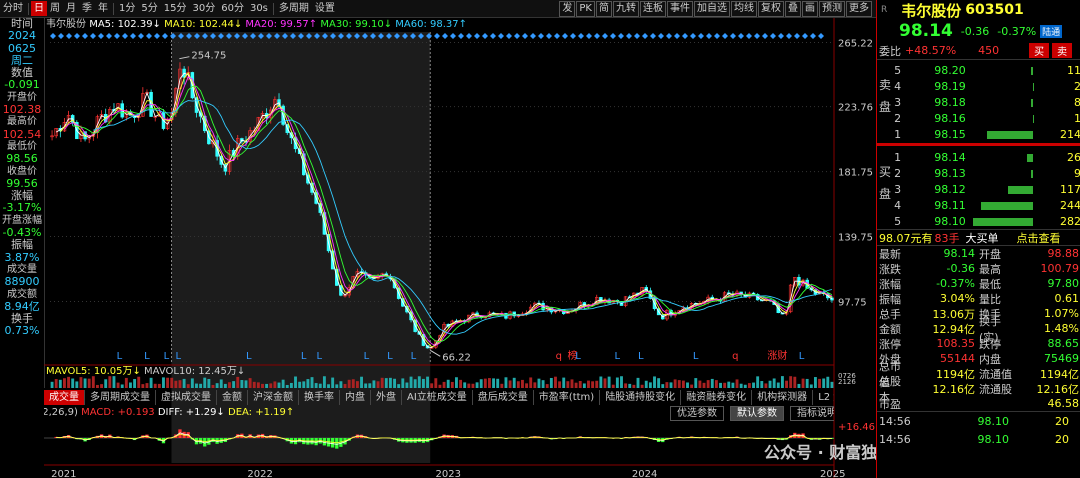 Image resolution: width=1080 pixels, height=478 pixels. I want to click on macd-param-button: 默认参数, so click(757, 413).